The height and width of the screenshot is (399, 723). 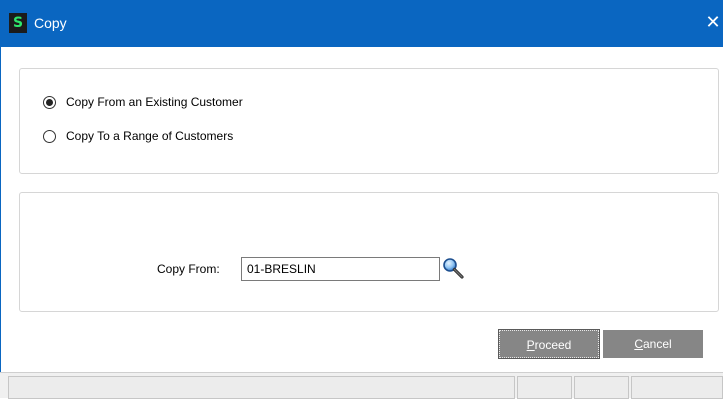 I want to click on cancel-hotkey: C, so click(x=638, y=344).